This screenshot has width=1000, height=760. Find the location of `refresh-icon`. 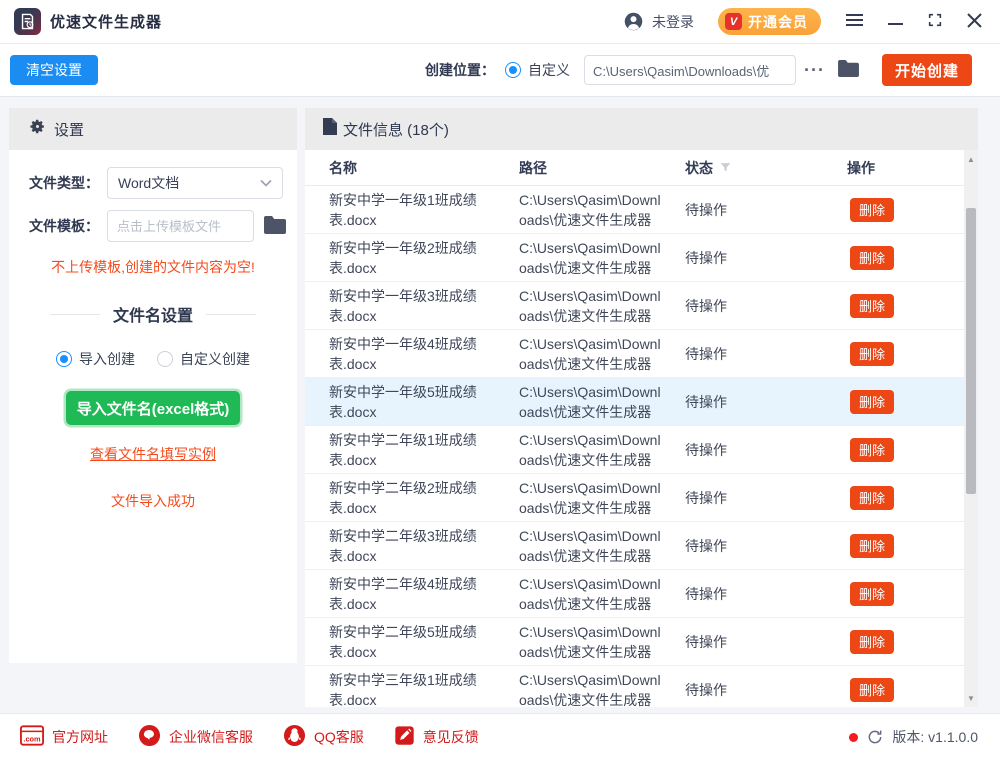

refresh-icon is located at coordinates (875, 737).